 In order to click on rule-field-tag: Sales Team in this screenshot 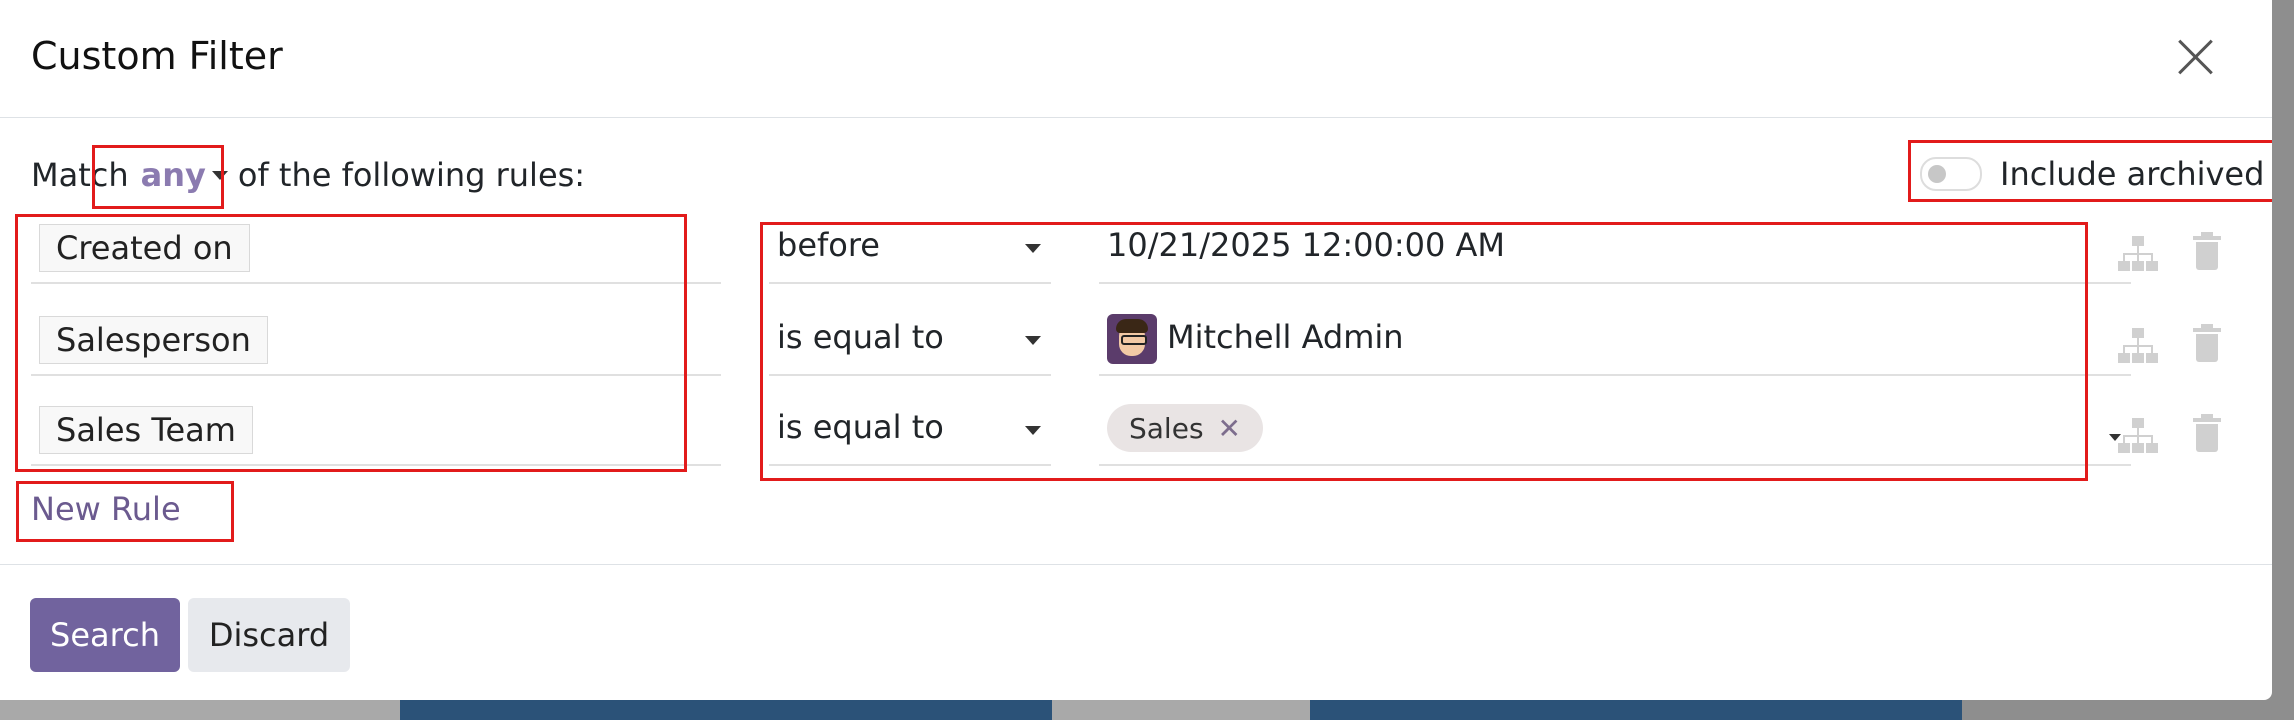, I will do `click(146, 430)`.